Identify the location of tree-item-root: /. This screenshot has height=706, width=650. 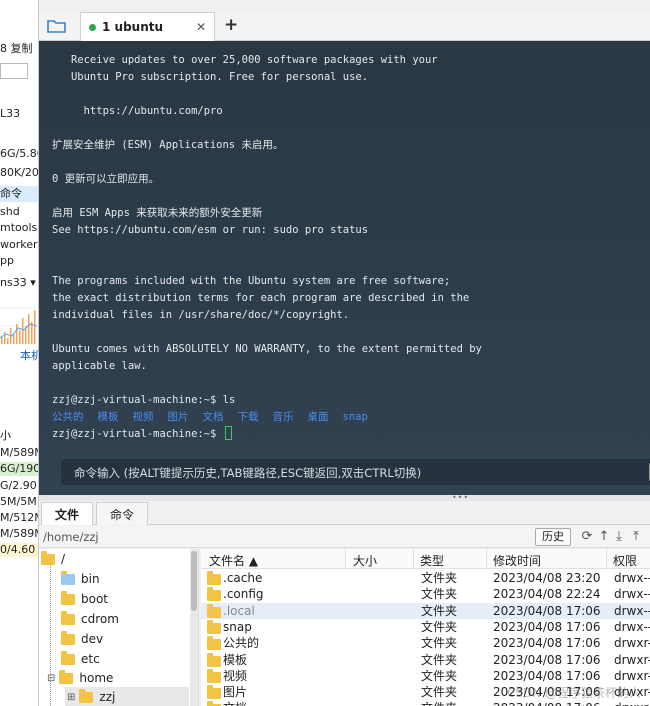
(53, 559).